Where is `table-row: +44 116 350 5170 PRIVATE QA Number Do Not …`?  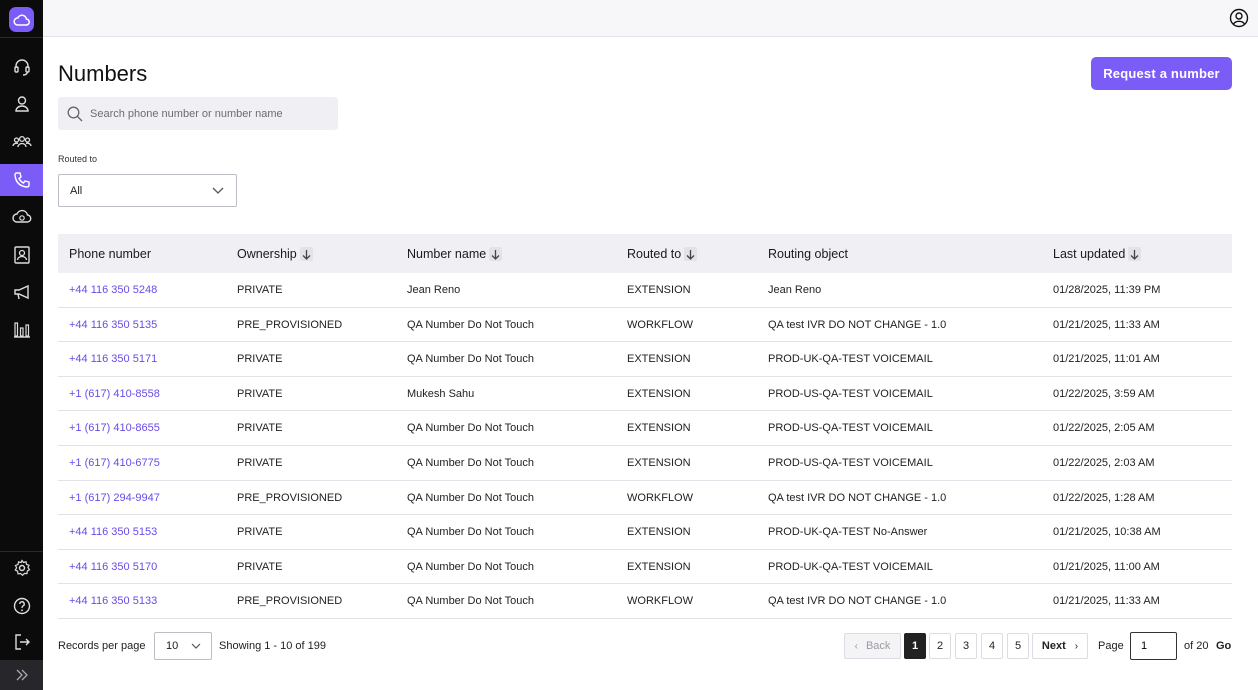
table-row: +44 116 350 5170 PRIVATE QA Number Do Not … is located at coordinates (645, 567).